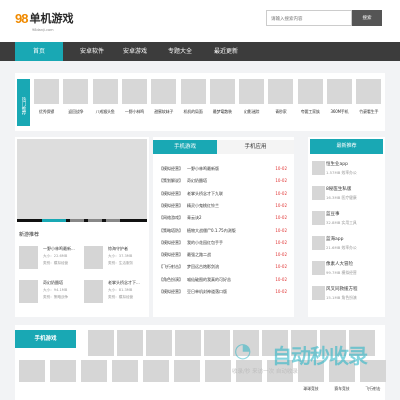 The width and height of the screenshot is (400, 400). What do you see at coordinates (180, 51) in the screenshot?
I see `nav-topics: 专题大全` at bounding box center [180, 51].